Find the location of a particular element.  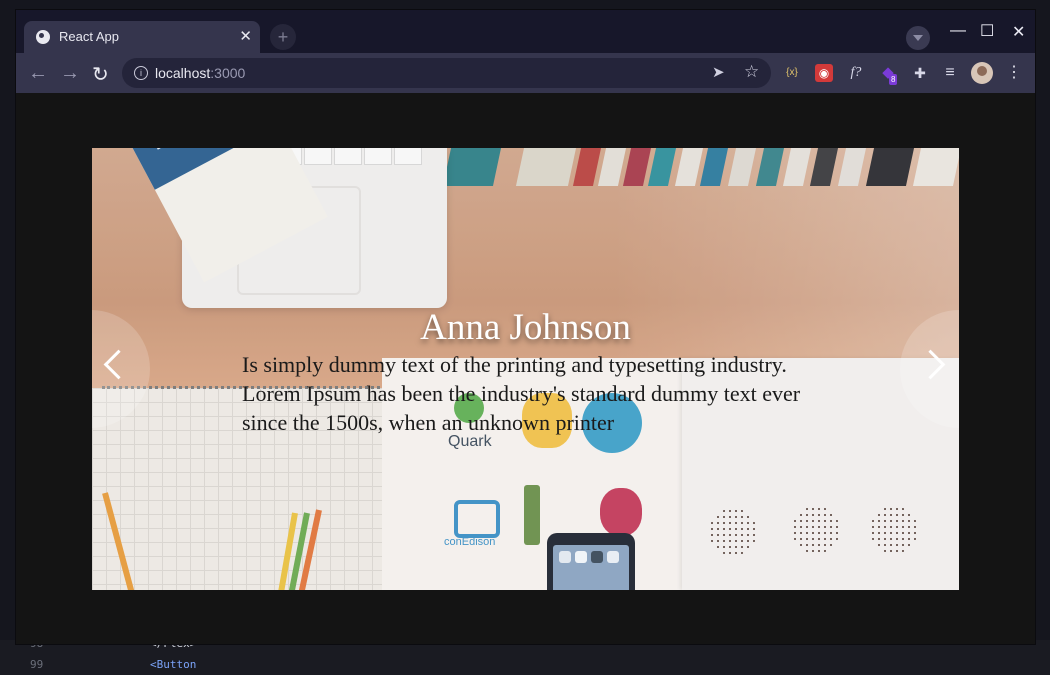

url-text: localhost:3000 is located at coordinates (200, 73).